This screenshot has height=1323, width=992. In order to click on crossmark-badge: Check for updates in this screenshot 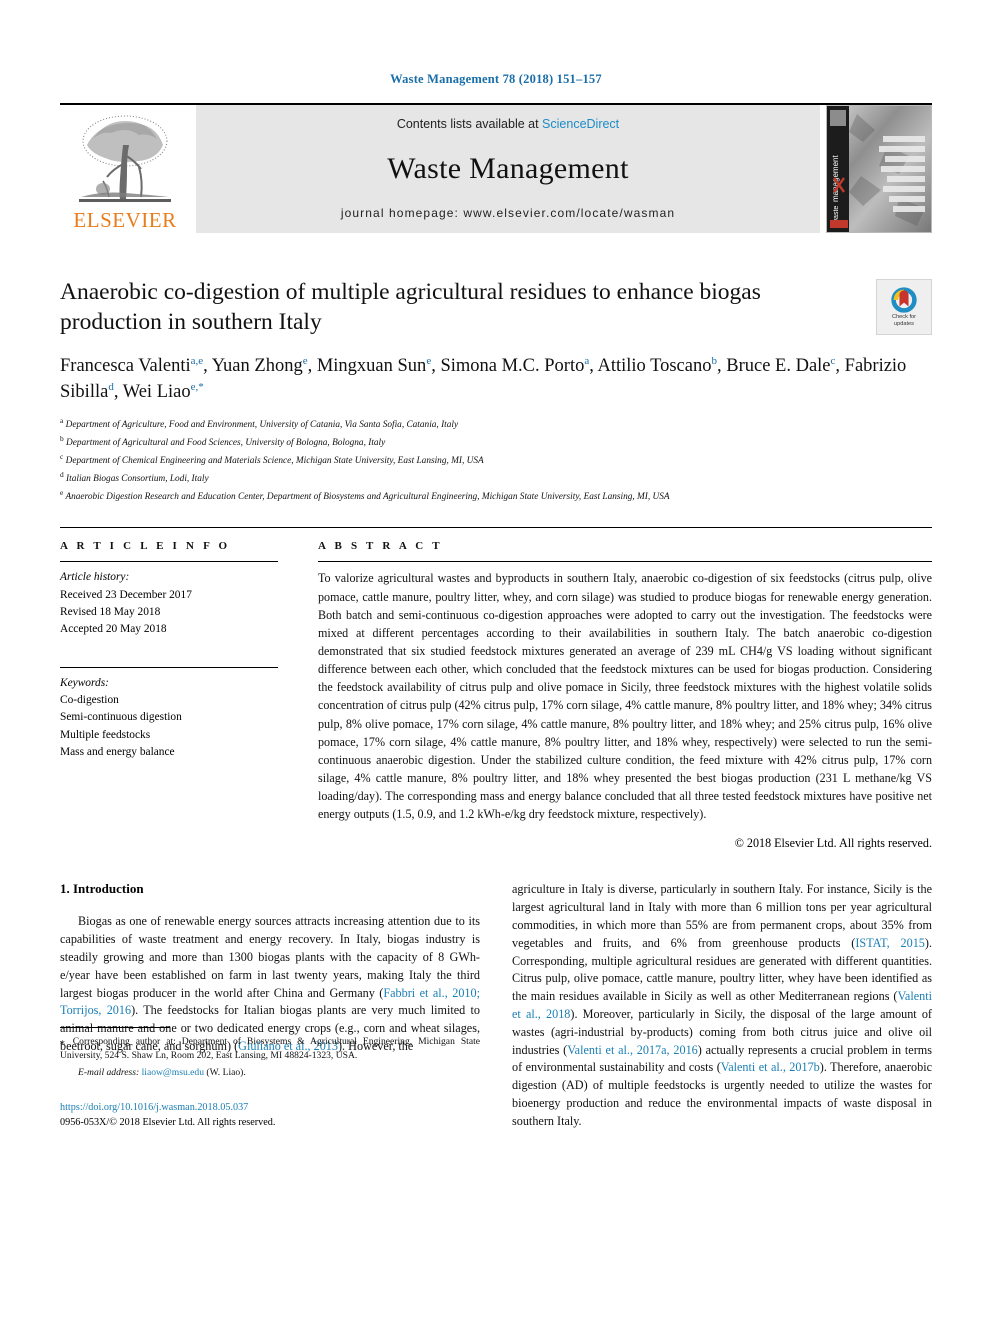, I will do `click(904, 307)`.